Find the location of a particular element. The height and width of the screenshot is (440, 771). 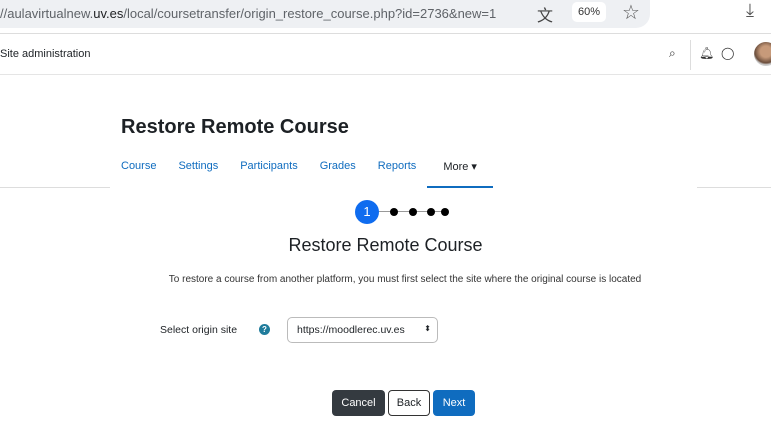

zoom-level-badge: 60% is located at coordinates (589, 12).